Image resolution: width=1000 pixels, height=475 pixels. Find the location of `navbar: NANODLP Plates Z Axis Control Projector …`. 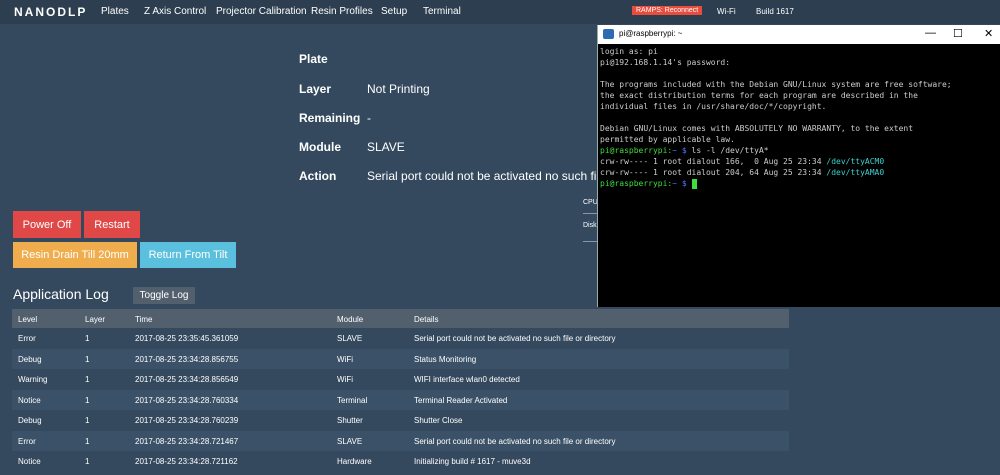

navbar: NANODLP Plates Z Axis Control Projector … is located at coordinates (500, 12).